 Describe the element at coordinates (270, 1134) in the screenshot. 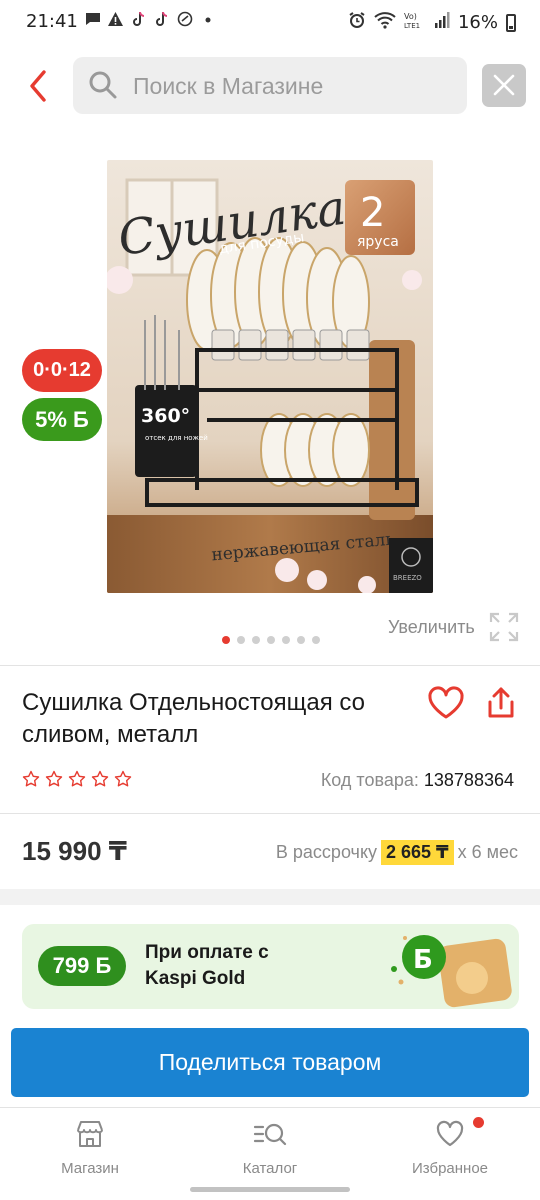

I see `catalog-search-icon` at that location.